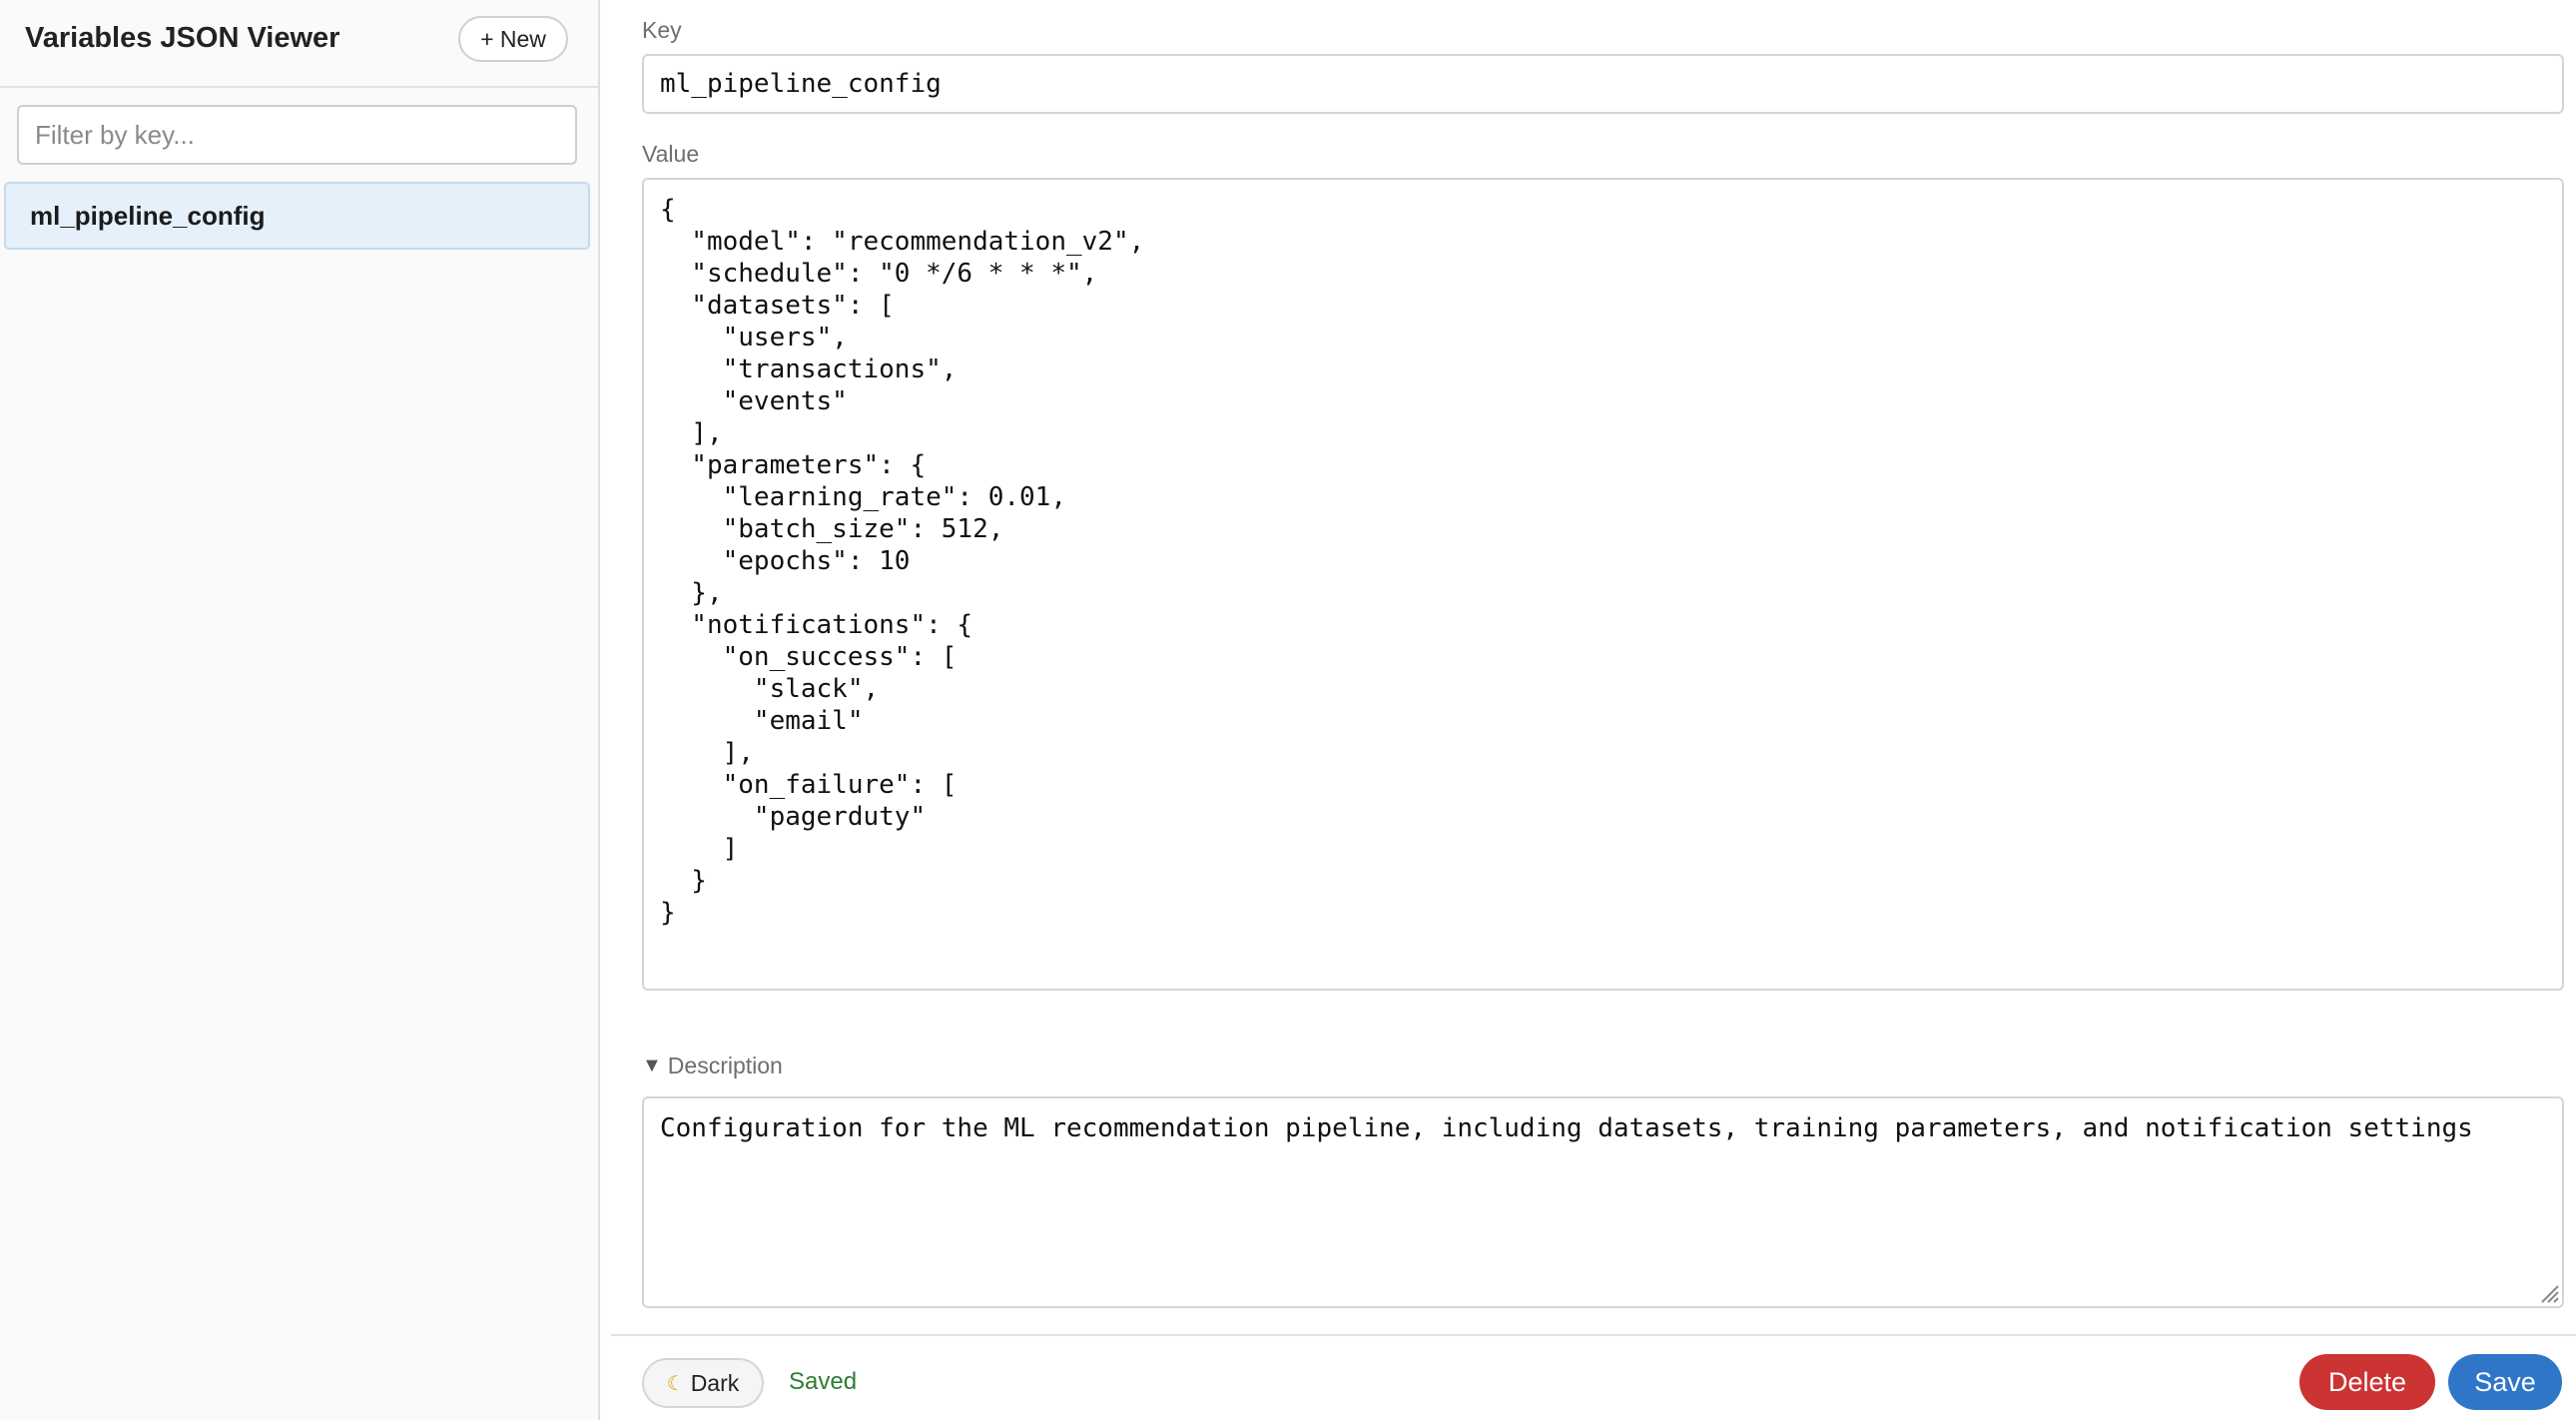  I want to click on description-toggle-label: Description, so click(725, 1065).